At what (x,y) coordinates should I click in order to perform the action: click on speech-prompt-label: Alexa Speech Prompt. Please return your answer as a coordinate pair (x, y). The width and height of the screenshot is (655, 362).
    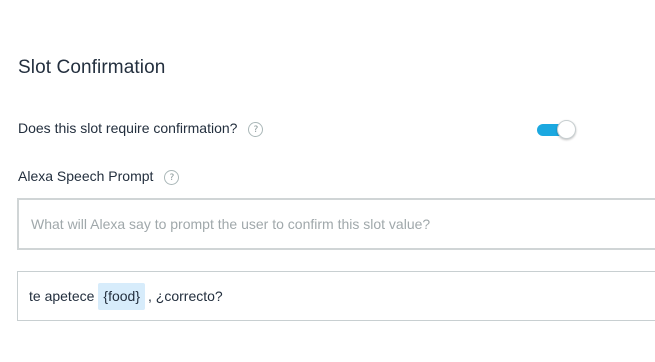
    Looking at the image, I should click on (86, 176).